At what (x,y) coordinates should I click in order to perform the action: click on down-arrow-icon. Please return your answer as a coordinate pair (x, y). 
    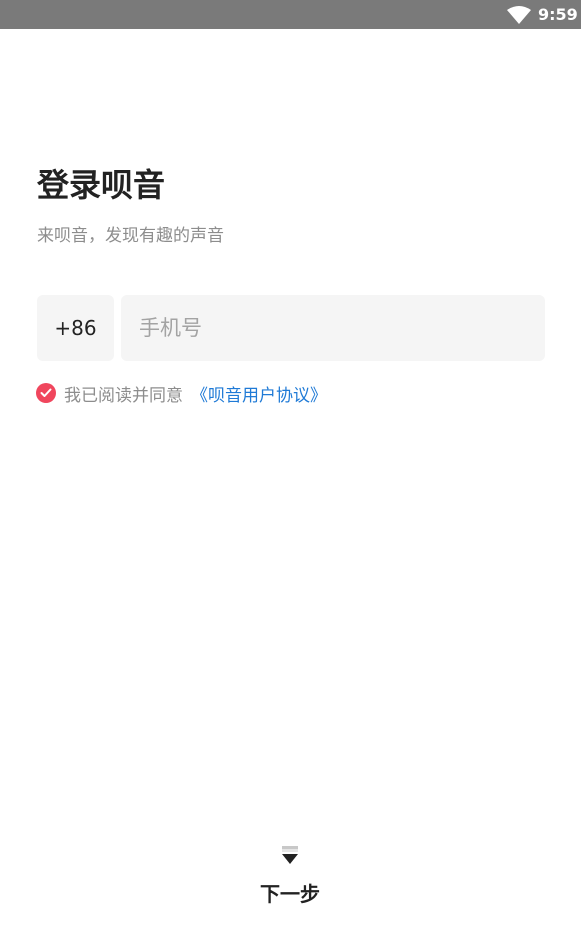
    Looking at the image, I should click on (290, 855).